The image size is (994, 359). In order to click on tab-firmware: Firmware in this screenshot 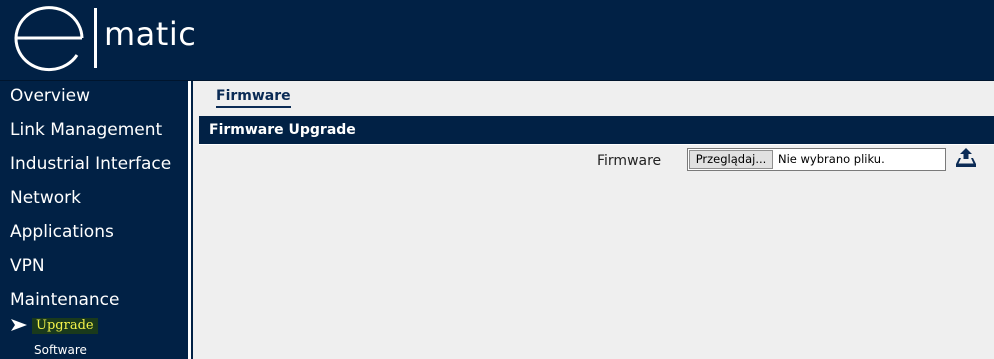, I will do `click(253, 97)`.